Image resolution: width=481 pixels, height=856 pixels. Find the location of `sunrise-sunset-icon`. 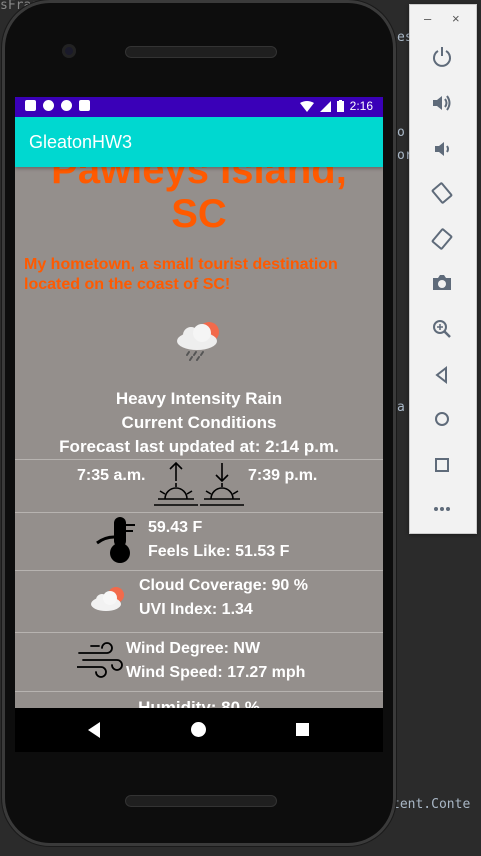

sunrise-sunset-icon is located at coordinates (199, 483).